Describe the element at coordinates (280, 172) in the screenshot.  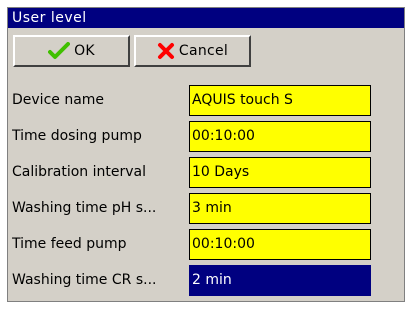
I see `calibration-interval-field: 10 Days` at that location.